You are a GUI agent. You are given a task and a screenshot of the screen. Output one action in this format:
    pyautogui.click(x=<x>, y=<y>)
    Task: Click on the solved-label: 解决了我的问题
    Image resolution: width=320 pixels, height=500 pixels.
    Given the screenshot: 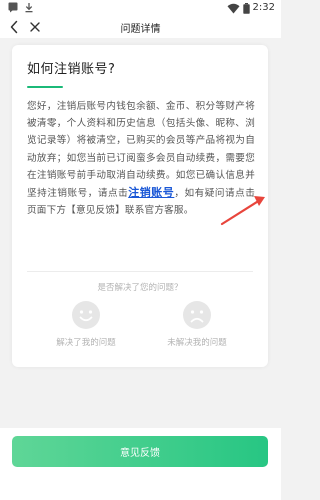 What is the action you would take?
    pyautogui.click(x=86, y=343)
    